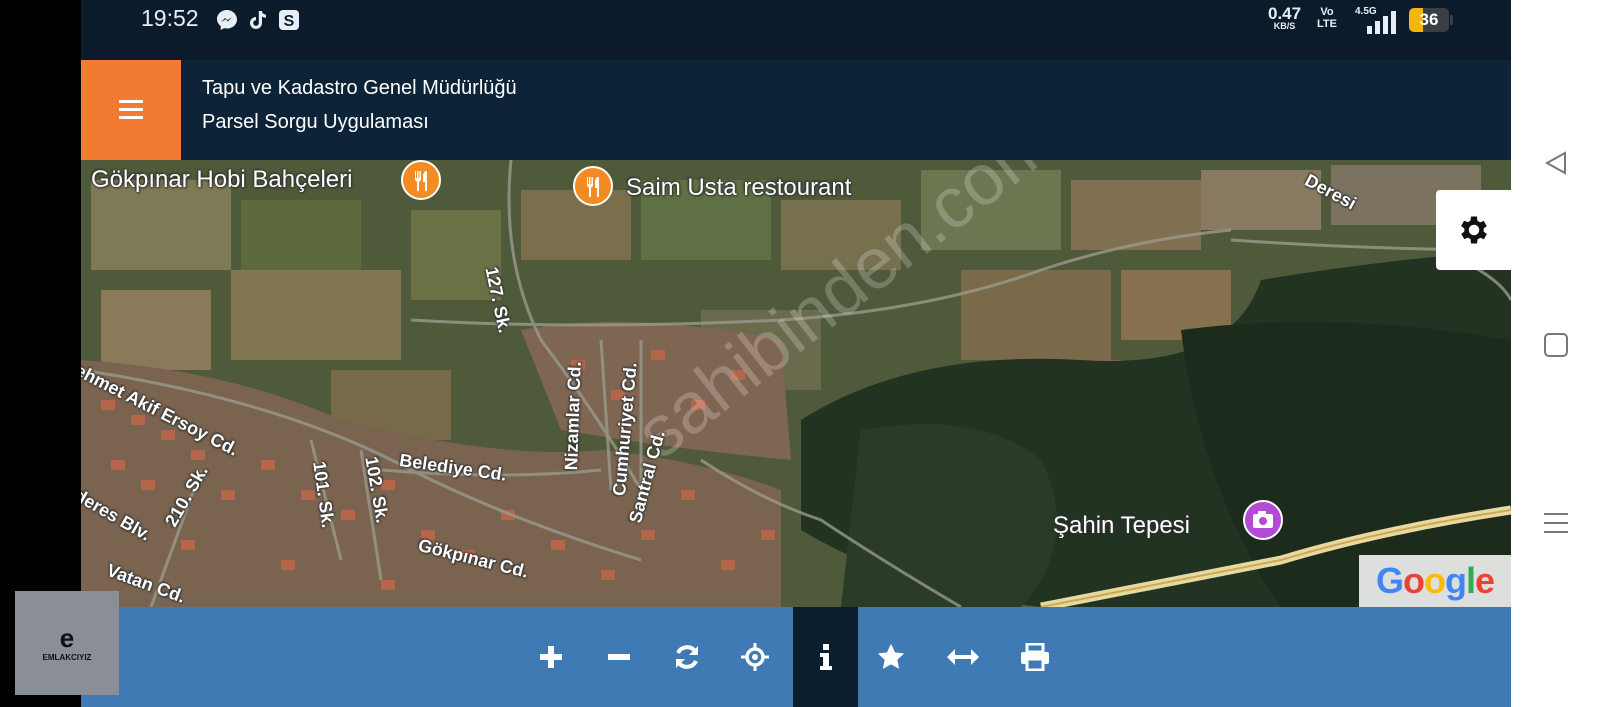  I want to click on logo-text: EMLAKCIYIZ, so click(67, 657).